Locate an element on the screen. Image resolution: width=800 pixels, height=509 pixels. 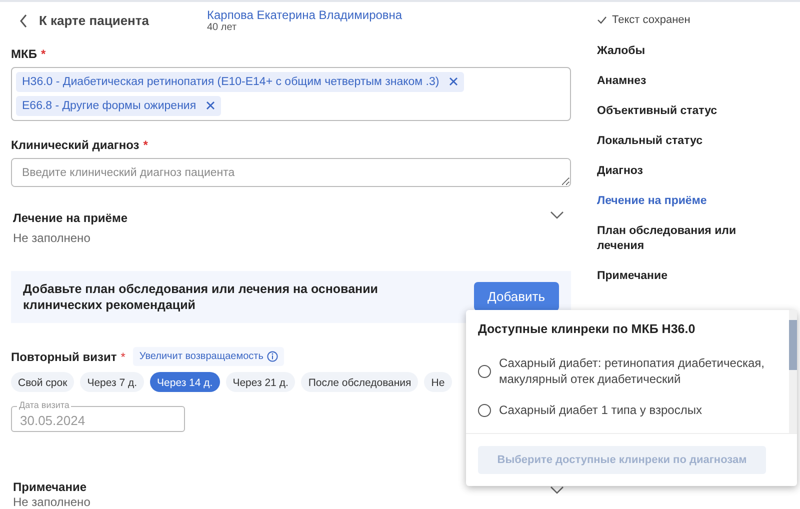
radio-option: Сахарный диабет 1 типа у взрослых is located at coordinates (627, 411).